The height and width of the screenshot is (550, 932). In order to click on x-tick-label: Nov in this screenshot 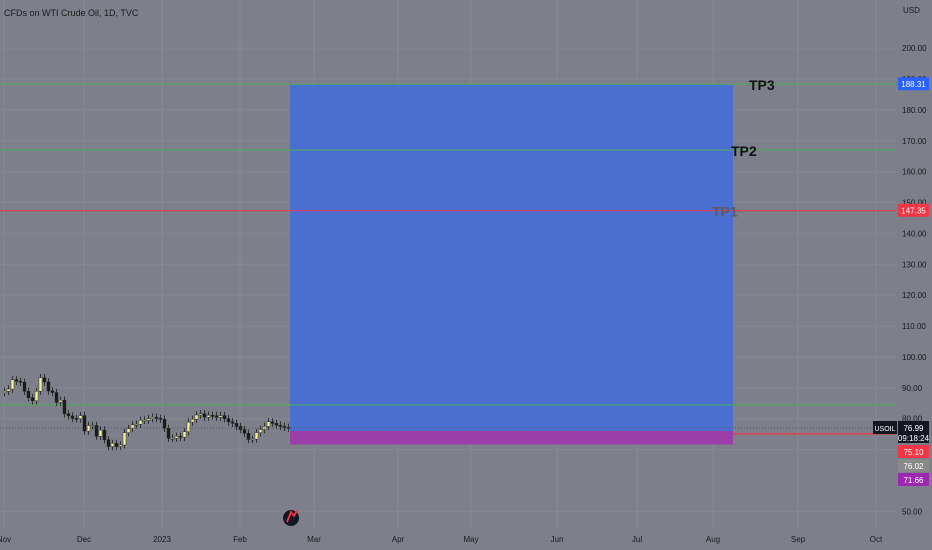, I will do `click(5, 539)`.